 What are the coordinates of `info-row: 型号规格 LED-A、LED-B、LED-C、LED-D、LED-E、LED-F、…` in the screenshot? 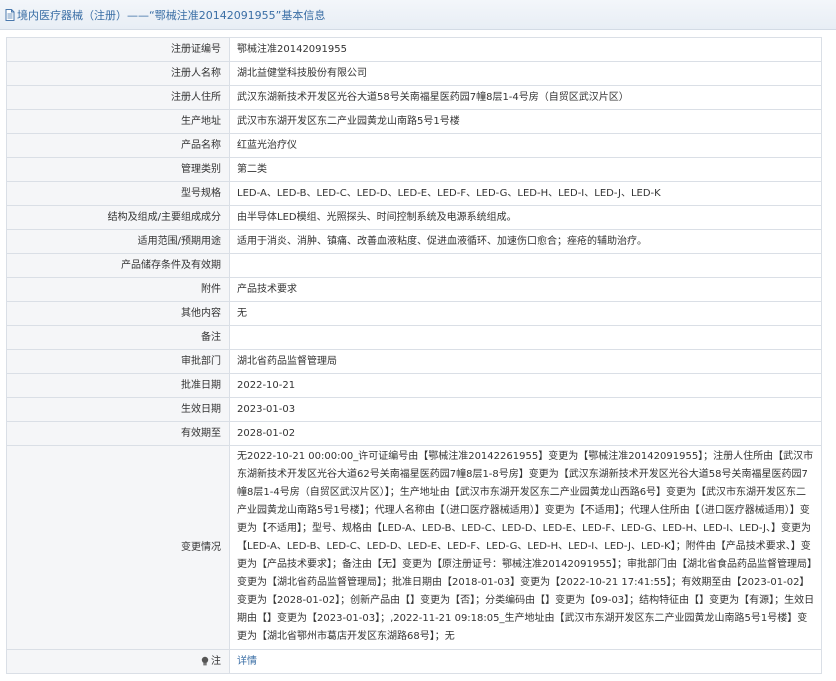 It's located at (414, 193).